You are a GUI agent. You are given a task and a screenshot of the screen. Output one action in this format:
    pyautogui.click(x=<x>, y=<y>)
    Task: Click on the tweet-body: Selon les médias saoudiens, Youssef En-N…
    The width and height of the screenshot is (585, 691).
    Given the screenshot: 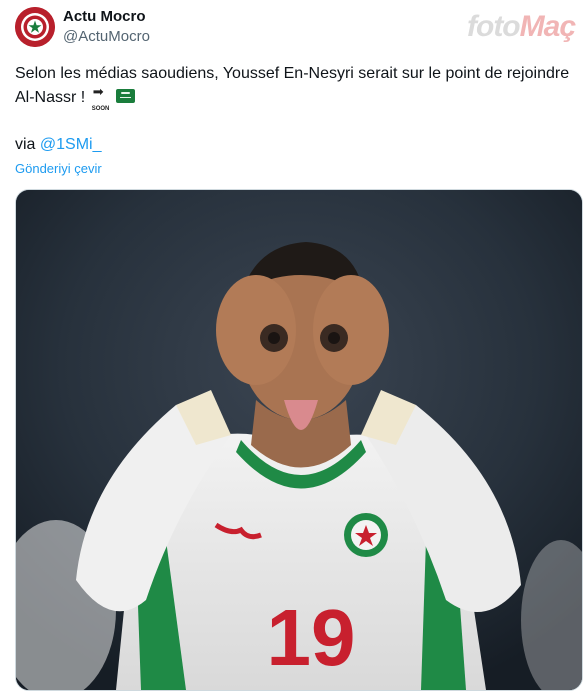 What is the action you would take?
    pyautogui.click(x=292, y=87)
    